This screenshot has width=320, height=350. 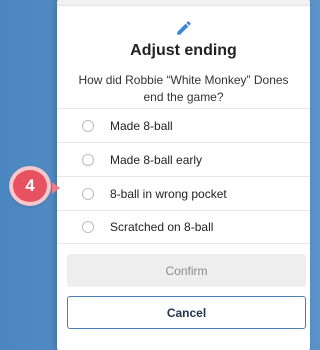 I want to click on option-made-8-ball: Made 8-ball, so click(x=183, y=125).